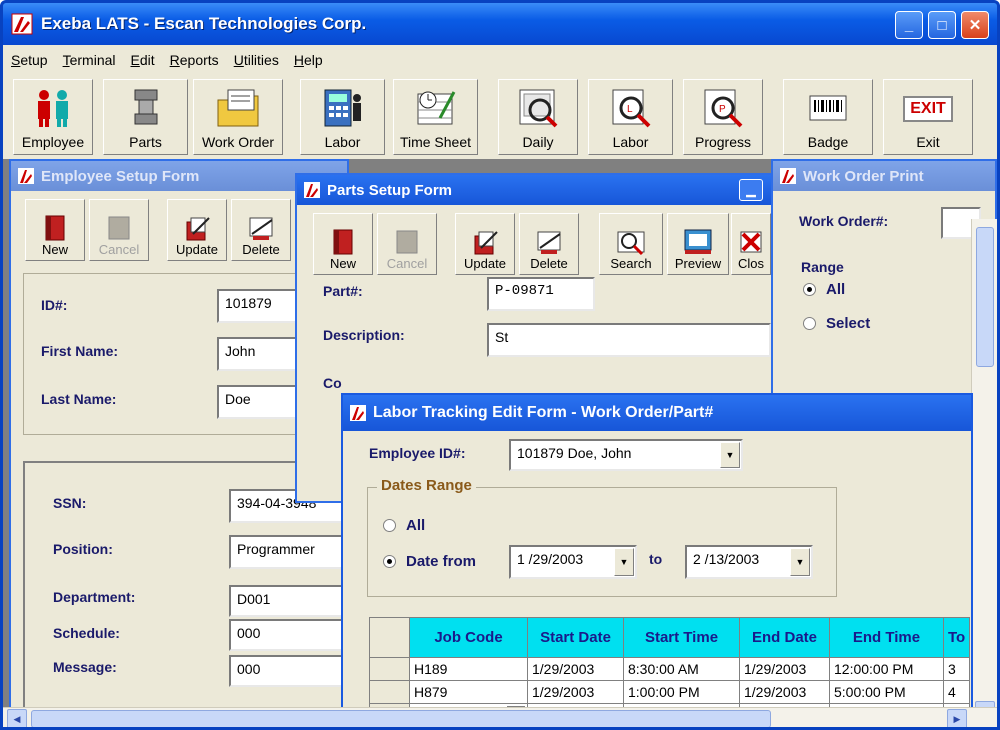 This screenshot has height=730, width=1000. Describe the element at coordinates (197, 230) in the screenshot. I see `employee-update-button: Update` at that location.